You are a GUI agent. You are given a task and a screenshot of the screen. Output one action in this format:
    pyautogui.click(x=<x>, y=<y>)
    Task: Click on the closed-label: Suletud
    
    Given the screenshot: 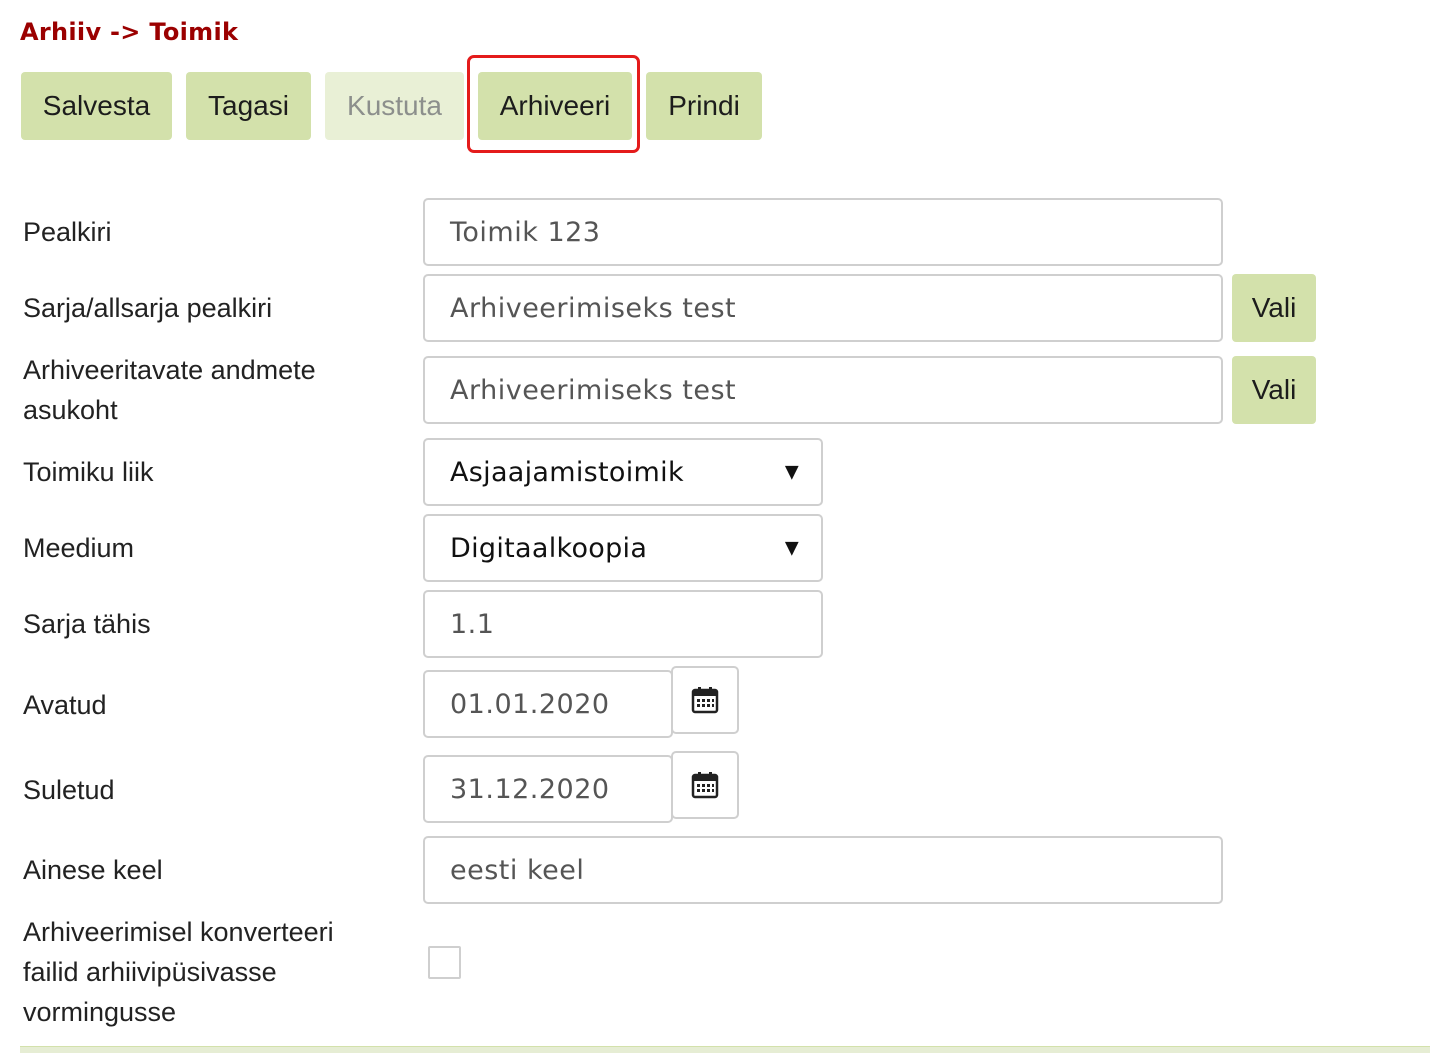 What is the action you would take?
    pyautogui.click(x=69, y=790)
    